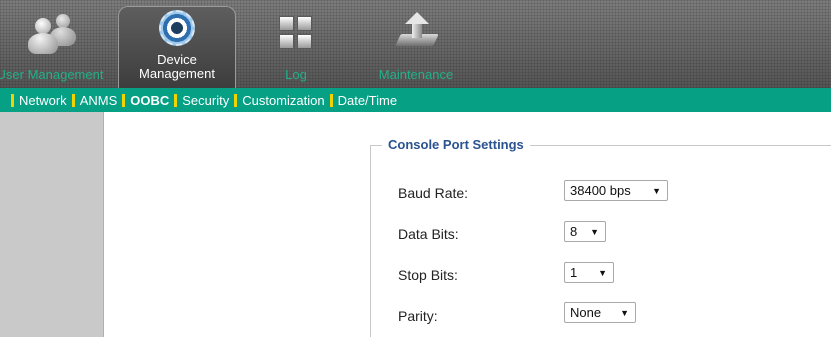 The image size is (831, 337). What do you see at coordinates (574, 231) in the screenshot?
I see `data-bits-value: 8` at bounding box center [574, 231].